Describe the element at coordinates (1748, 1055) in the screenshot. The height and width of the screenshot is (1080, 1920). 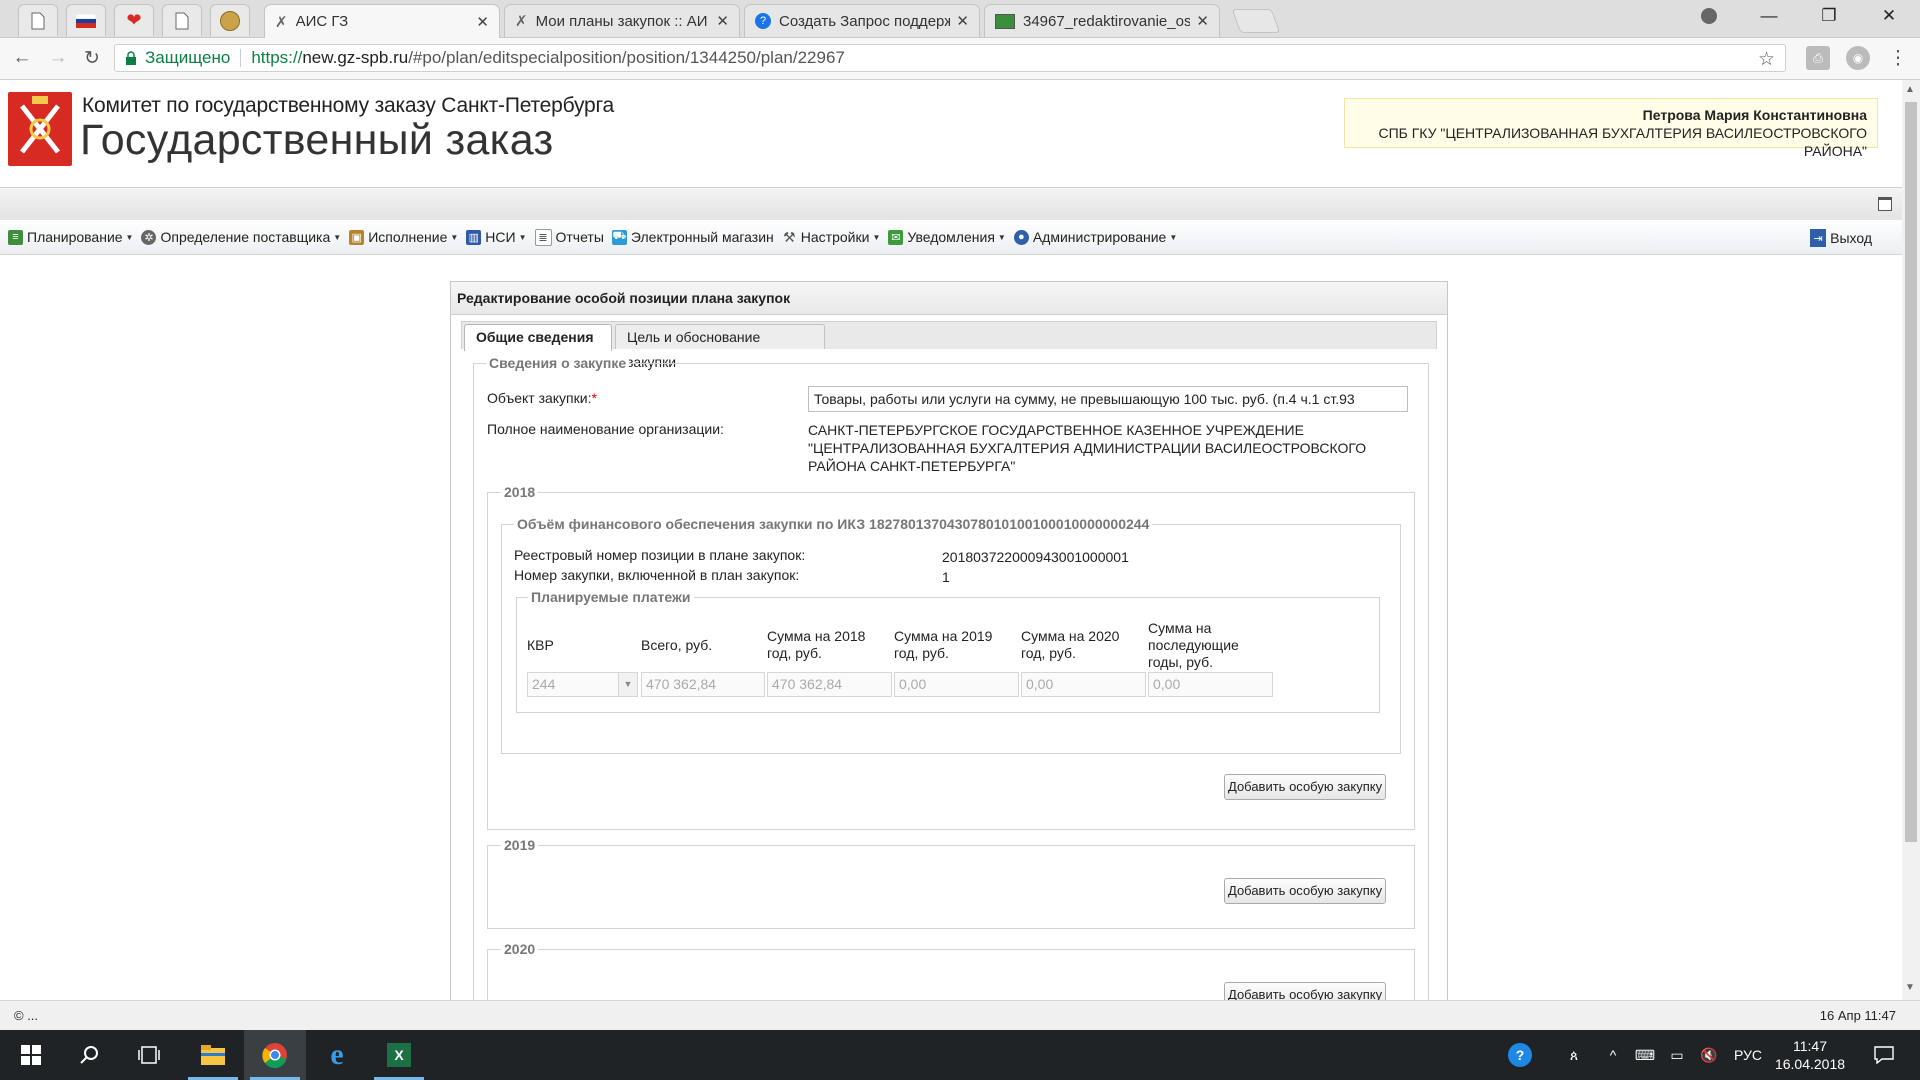
I see `input-language: РУС` at that location.